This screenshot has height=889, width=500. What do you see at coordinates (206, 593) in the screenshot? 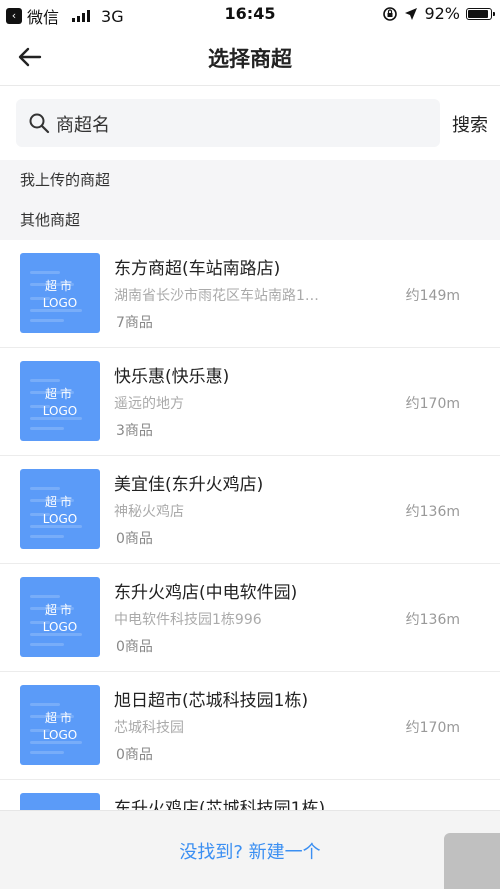
I see `store-name: 东升火鸡店(中电软件园)` at bounding box center [206, 593].